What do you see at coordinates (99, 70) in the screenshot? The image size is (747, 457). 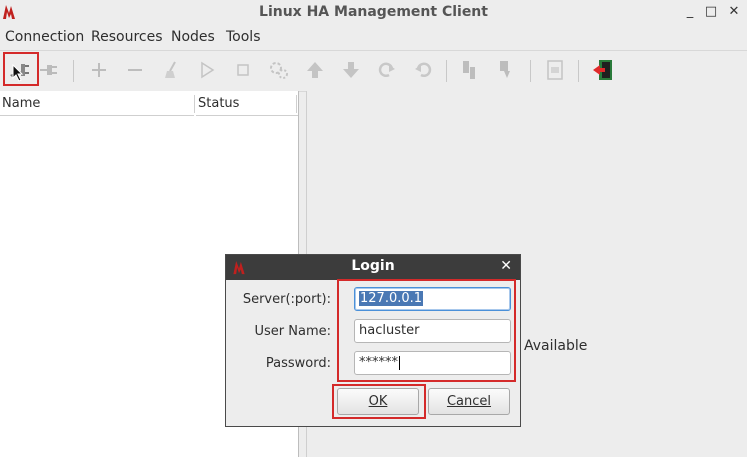 I see `add-icon` at bounding box center [99, 70].